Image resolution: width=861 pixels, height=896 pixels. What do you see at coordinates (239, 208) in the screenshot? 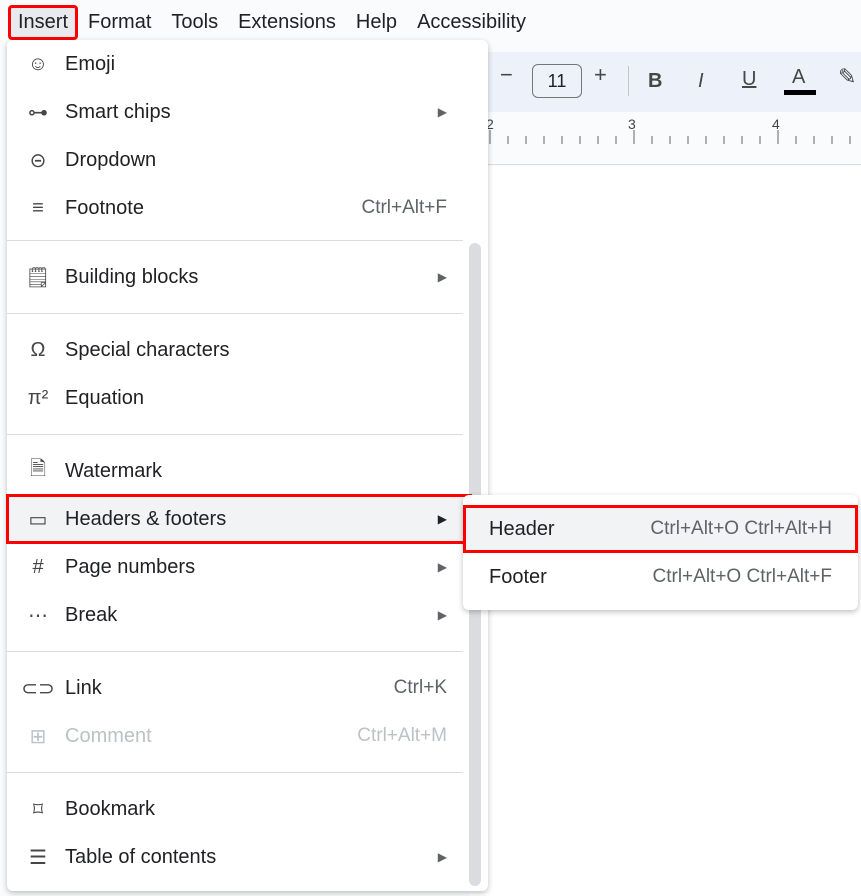
I see `menu-item-footnote: ≡ Footnote Ctrl+Alt+F` at bounding box center [239, 208].